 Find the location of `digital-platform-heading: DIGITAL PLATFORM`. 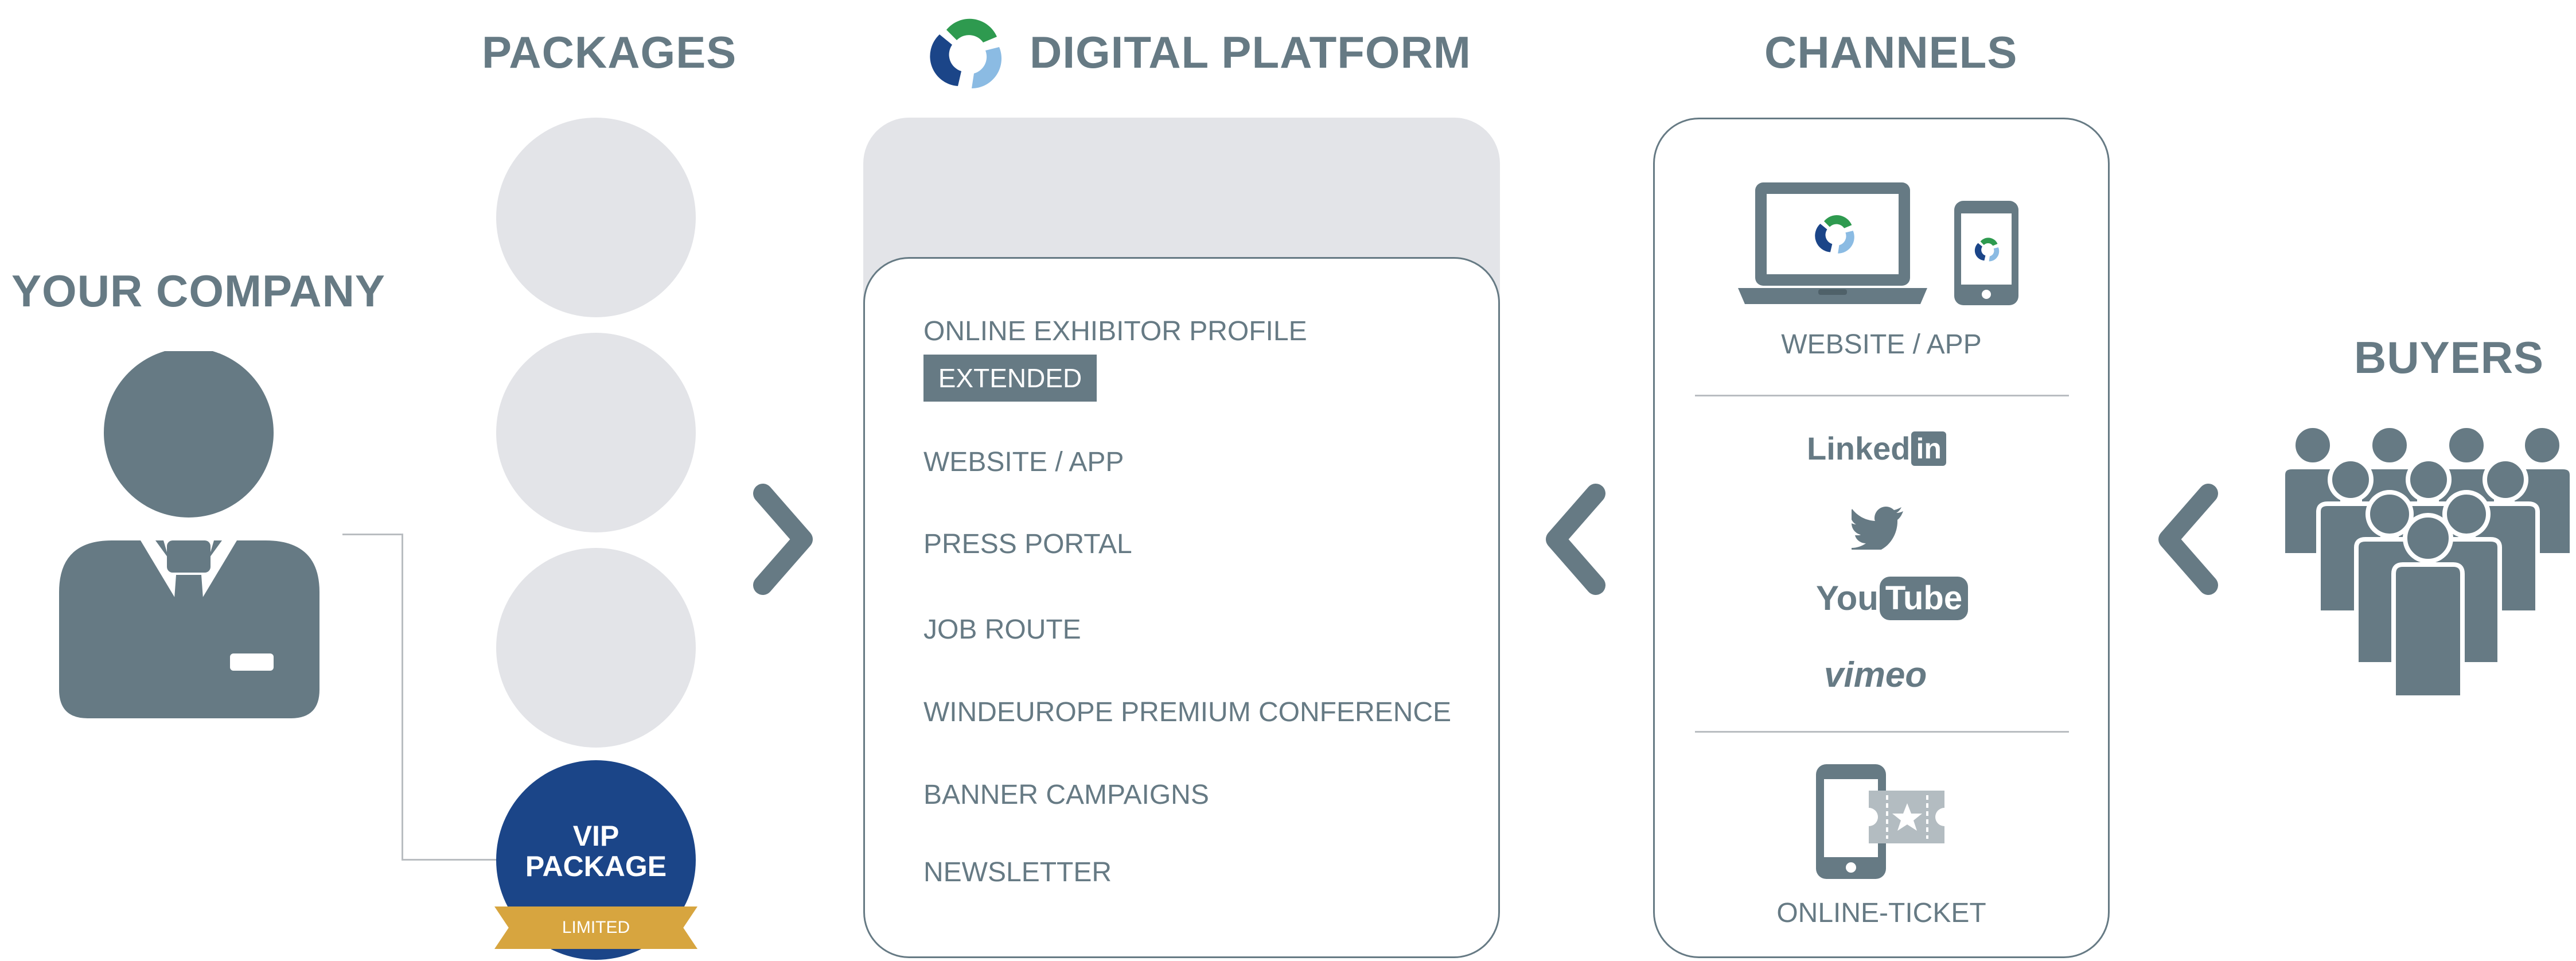

digital-platform-heading: DIGITAL PLATFORM is located at coordinates (1250, 52).